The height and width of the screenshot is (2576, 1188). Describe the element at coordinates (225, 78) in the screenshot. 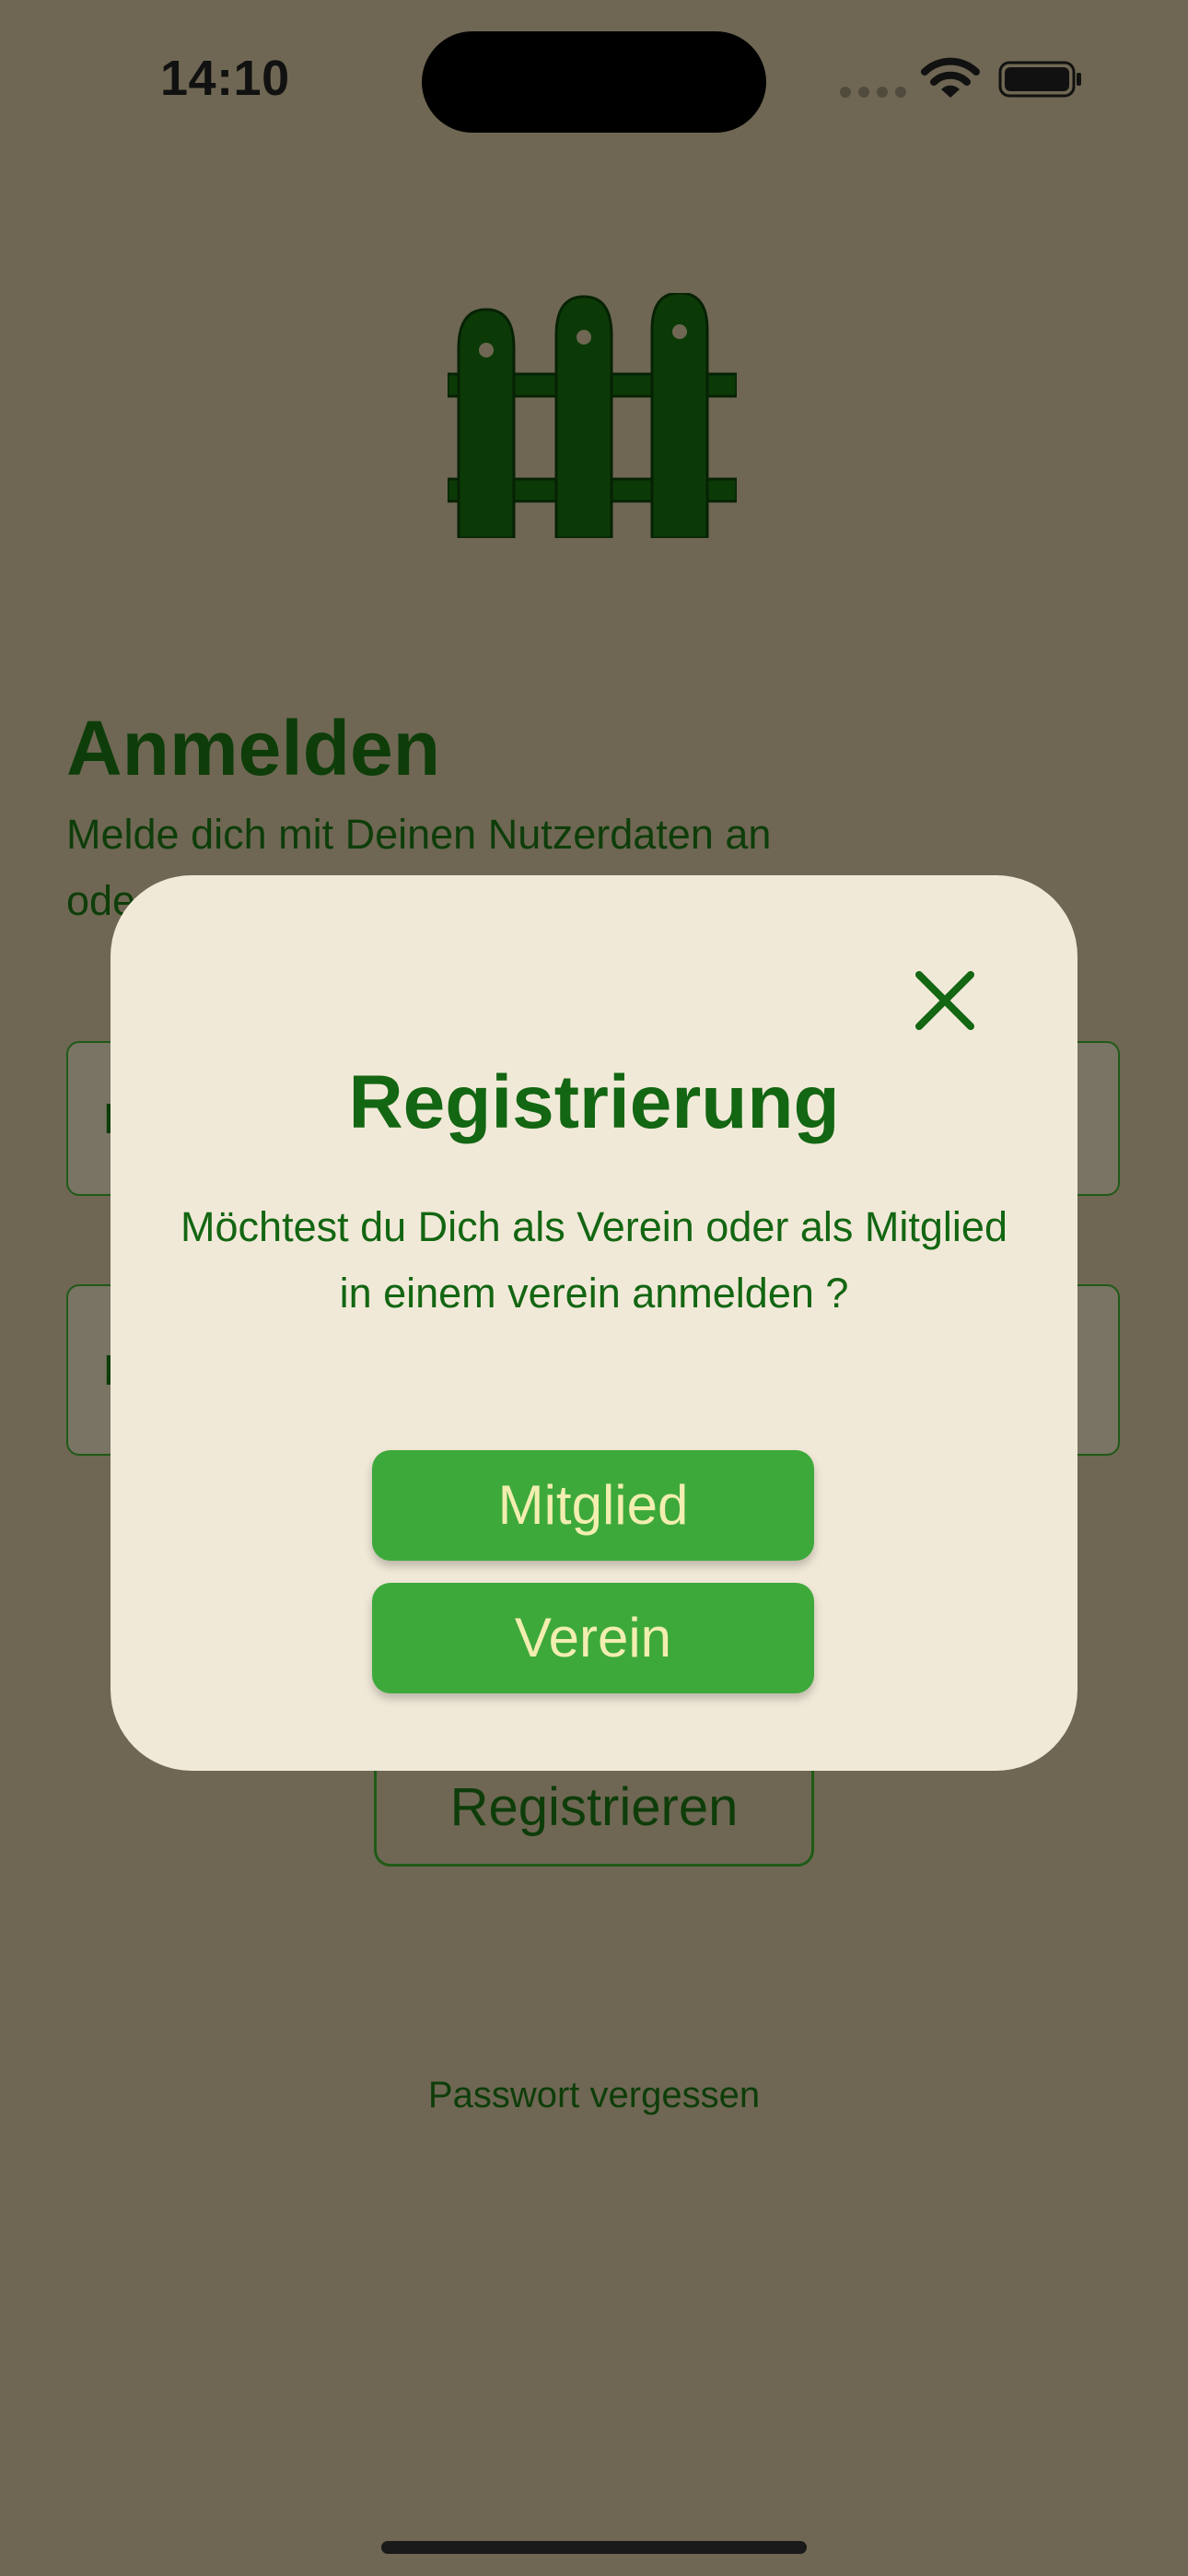

I see `status-time: 14:10` at that location.